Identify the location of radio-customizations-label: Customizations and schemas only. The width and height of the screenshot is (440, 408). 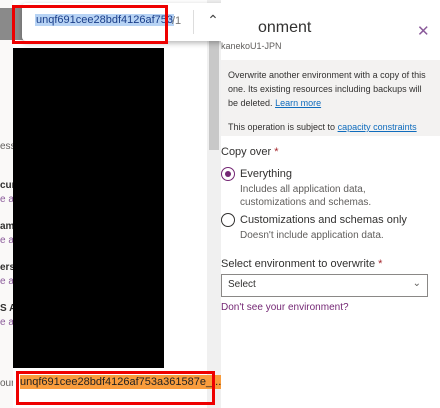
(323, 220).